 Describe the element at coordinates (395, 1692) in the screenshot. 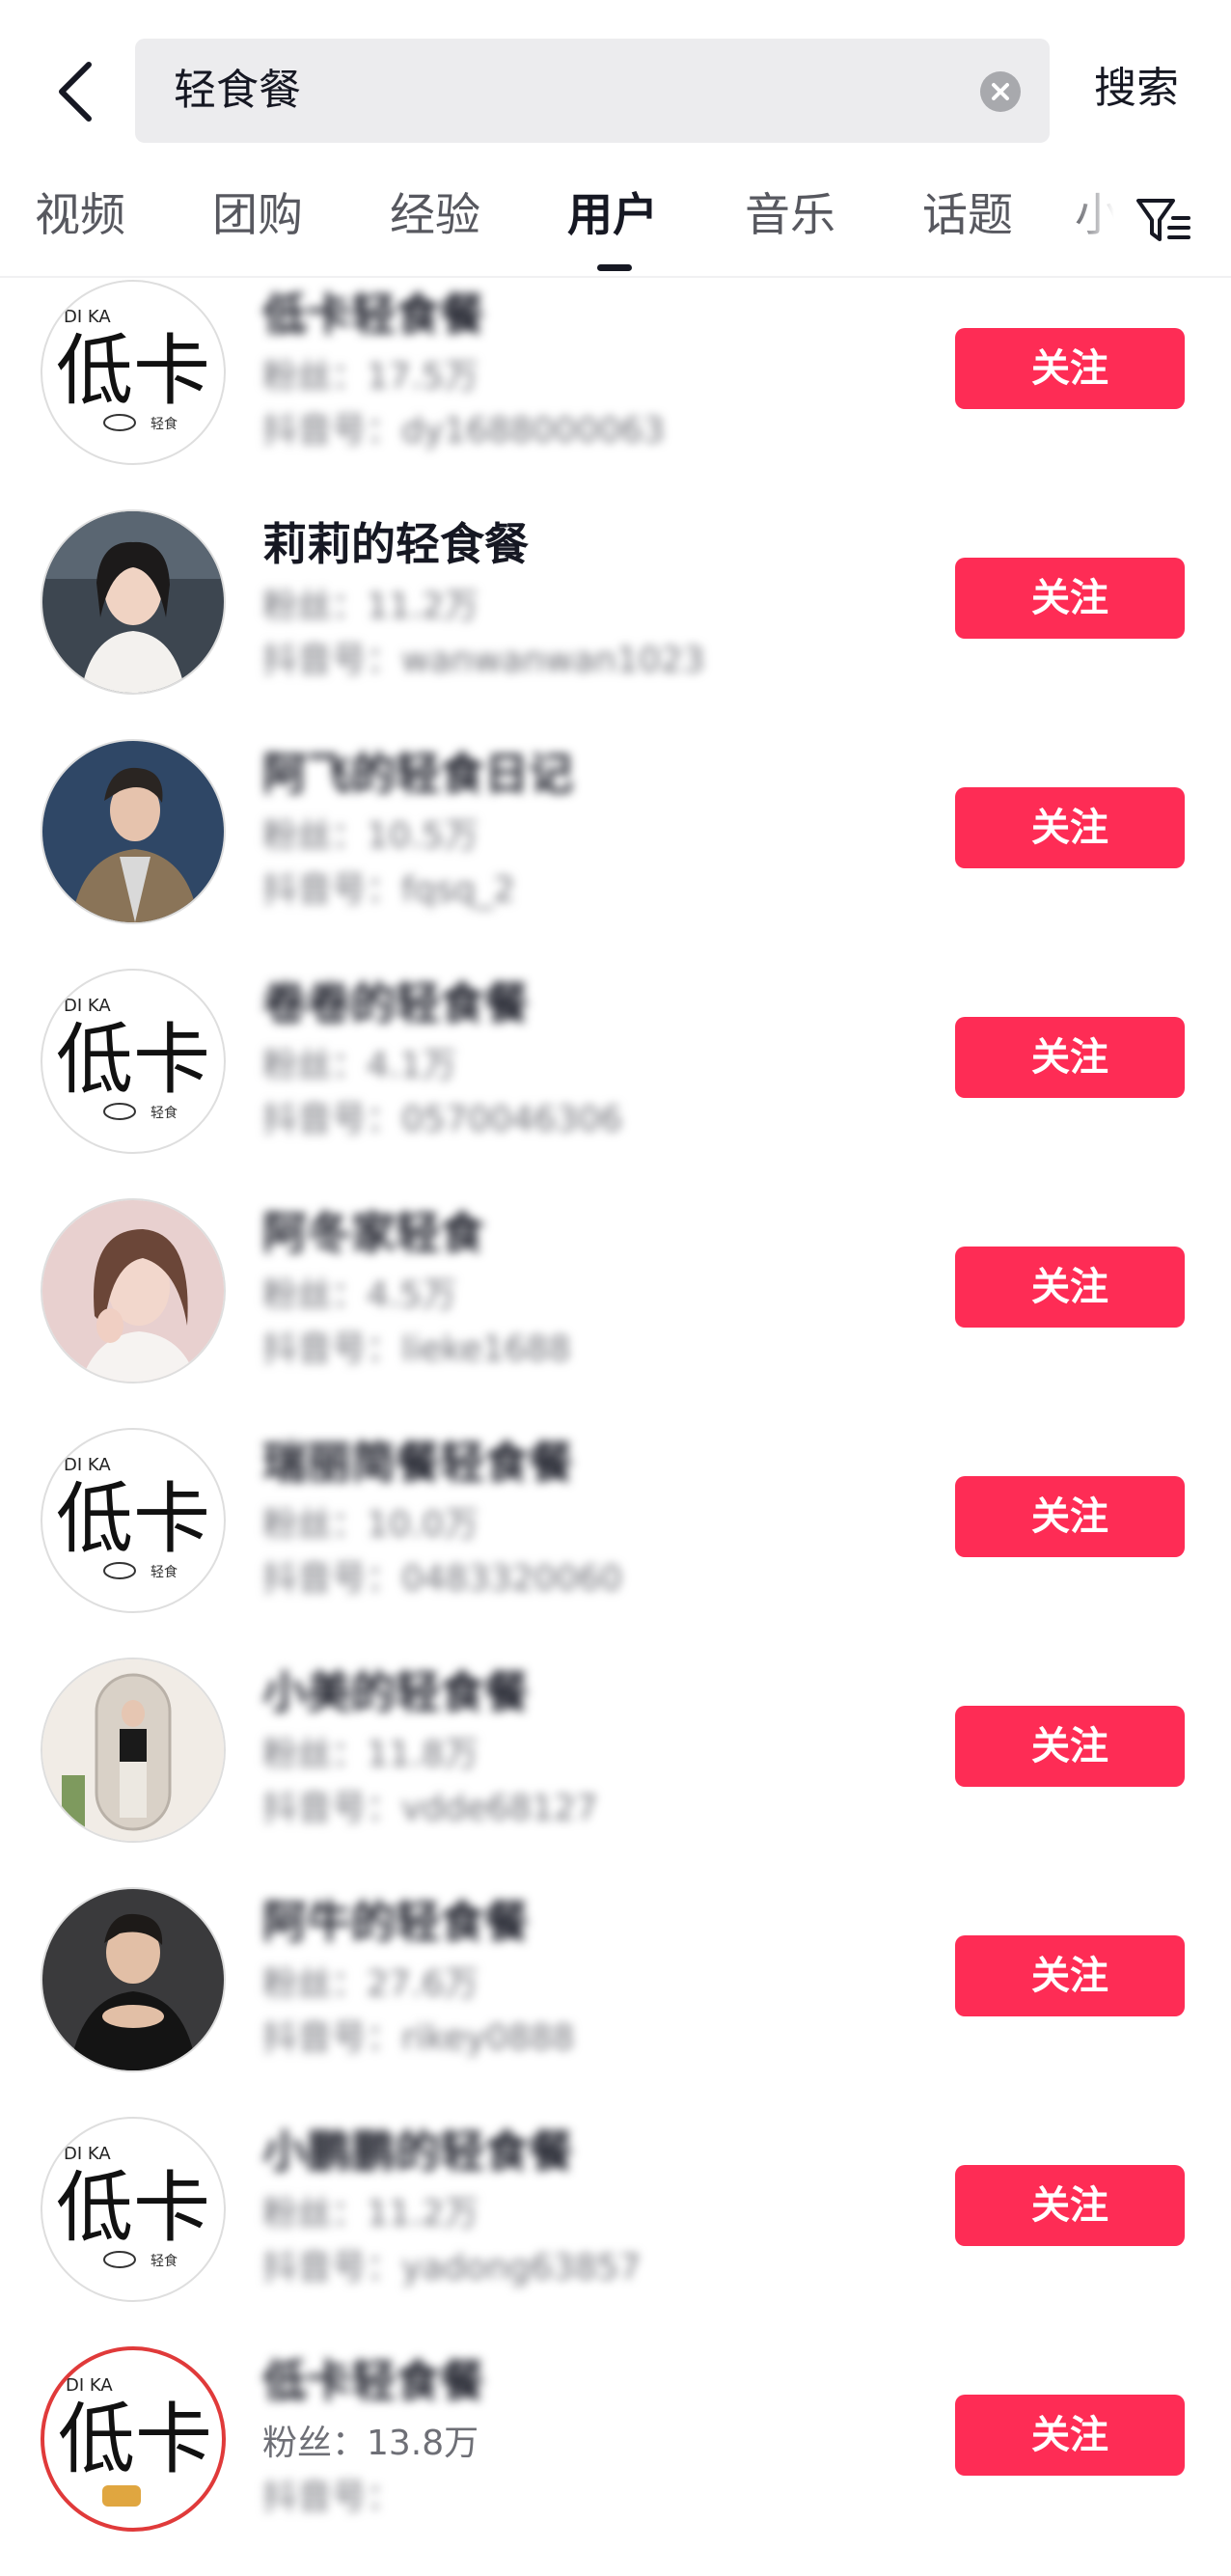

I see `user-name: 小美的轻食餐` at that location.